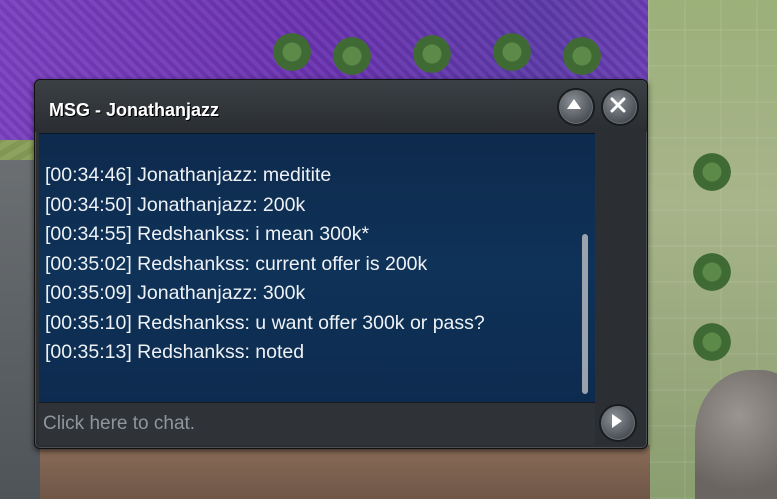  Describe the element at coordinates (345, 472) in the screenshot. I see `dirt-path` at that location.